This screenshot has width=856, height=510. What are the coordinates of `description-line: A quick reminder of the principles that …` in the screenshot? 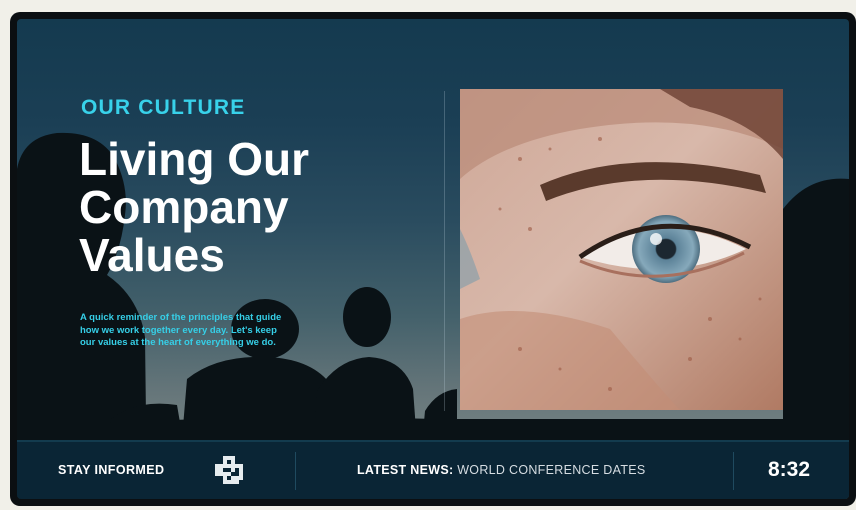 It's located at (181, 317).